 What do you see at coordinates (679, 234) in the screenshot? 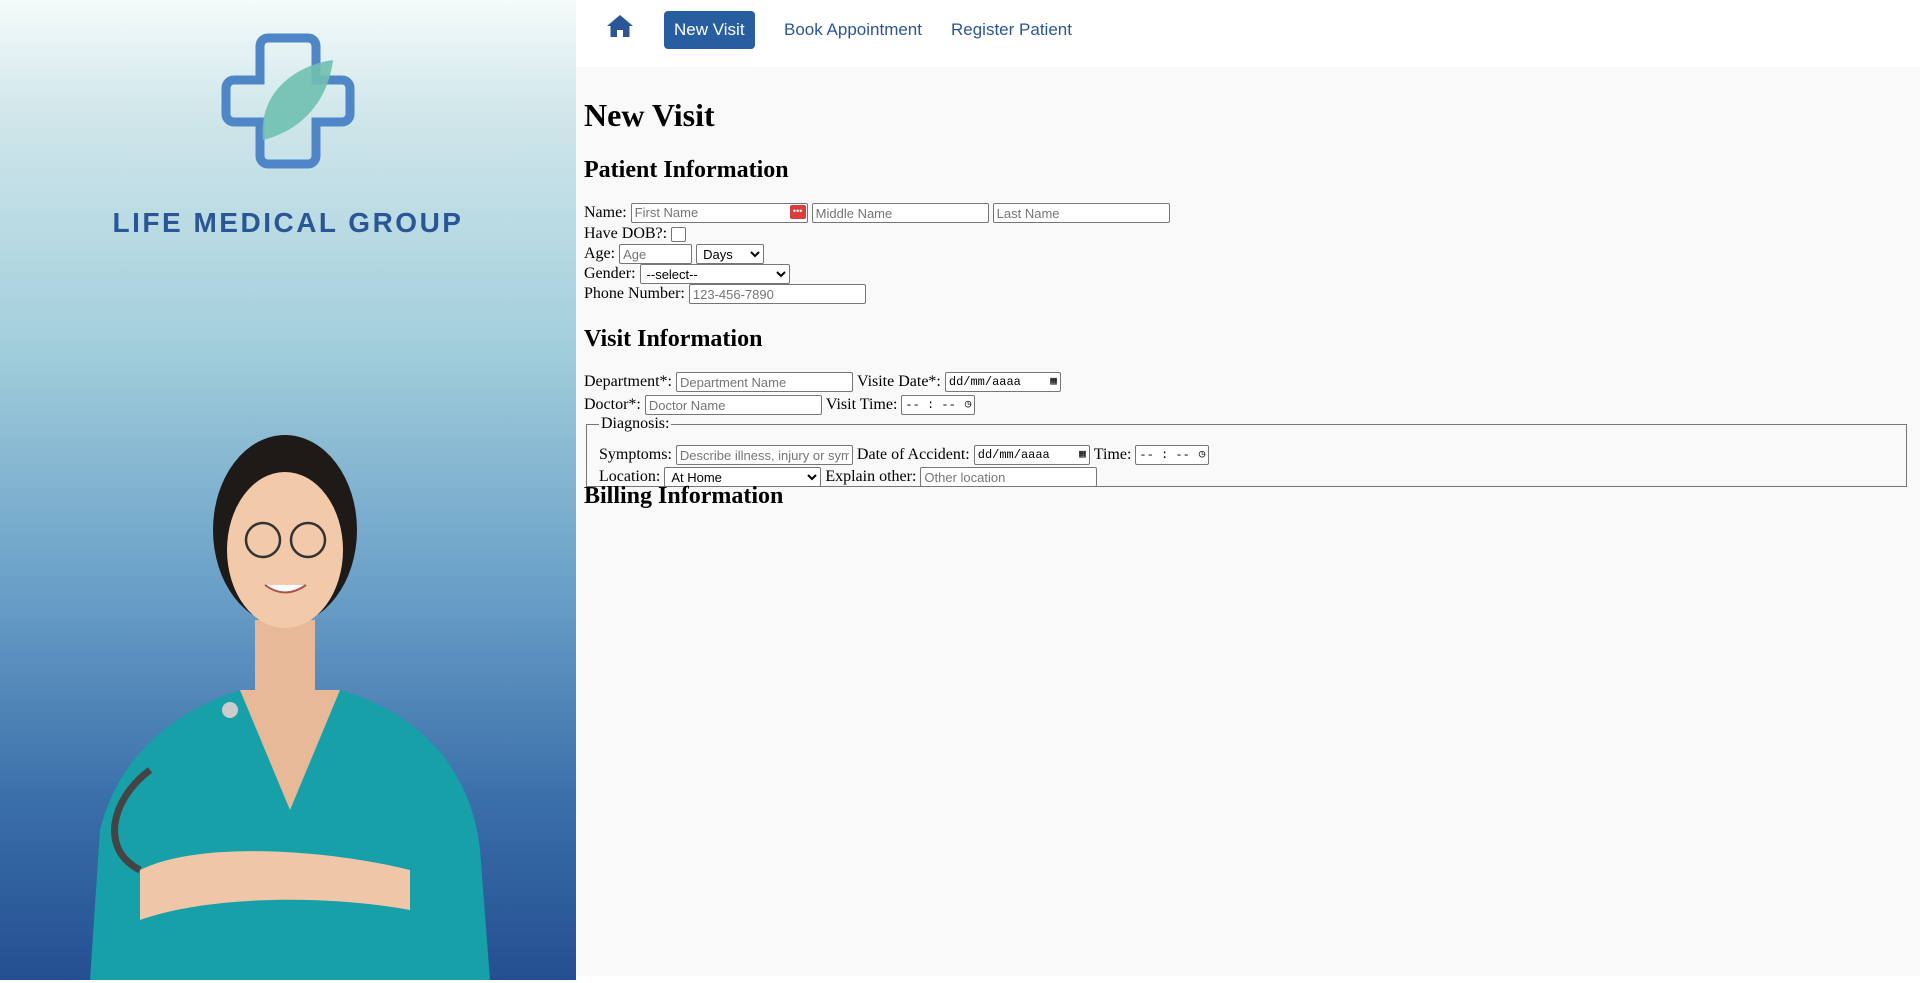
I see `have-dob-checkbox` at bounding box center [679, 234].